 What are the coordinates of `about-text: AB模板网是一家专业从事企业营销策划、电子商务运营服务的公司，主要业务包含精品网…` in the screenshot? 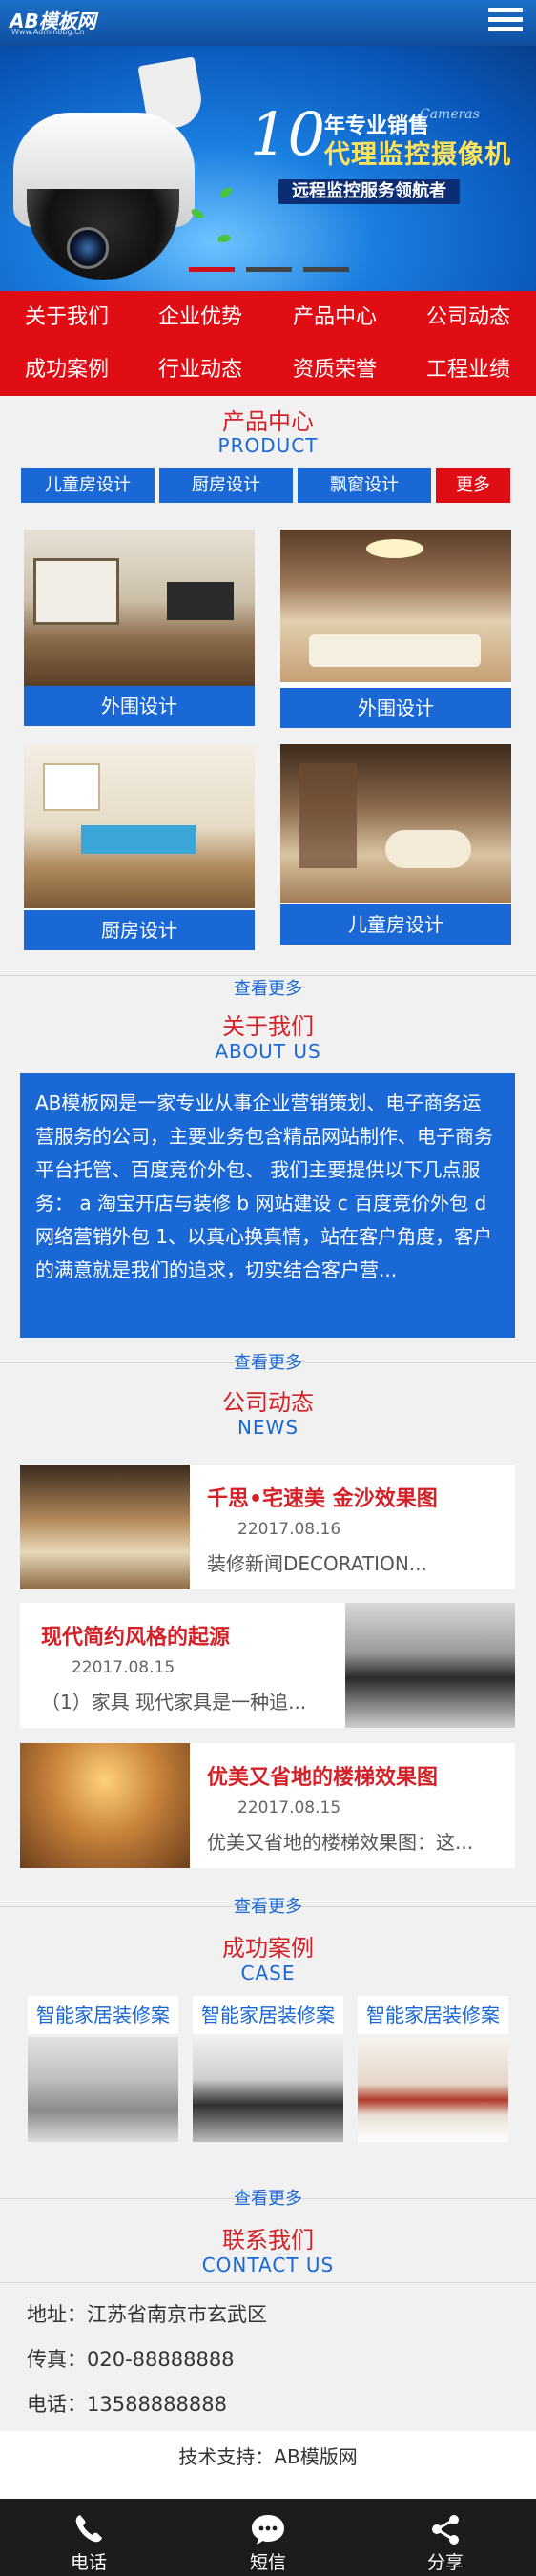 It's located at (268, 1205).